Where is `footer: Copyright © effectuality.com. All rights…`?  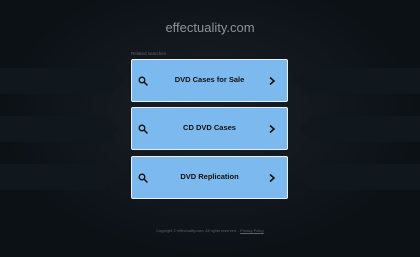 footer: Copyright © effectuality.com. All rights… is located at coordinates (210, 231).